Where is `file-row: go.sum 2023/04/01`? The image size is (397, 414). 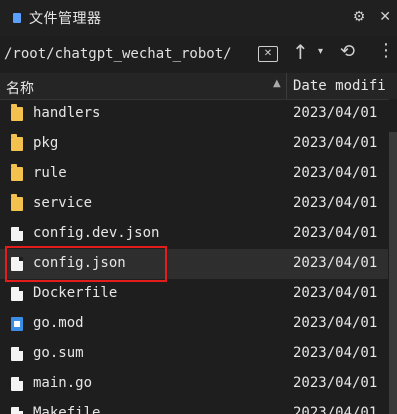
file-row: go.sum 2023/04/01 is located at coordinates (194, 354).